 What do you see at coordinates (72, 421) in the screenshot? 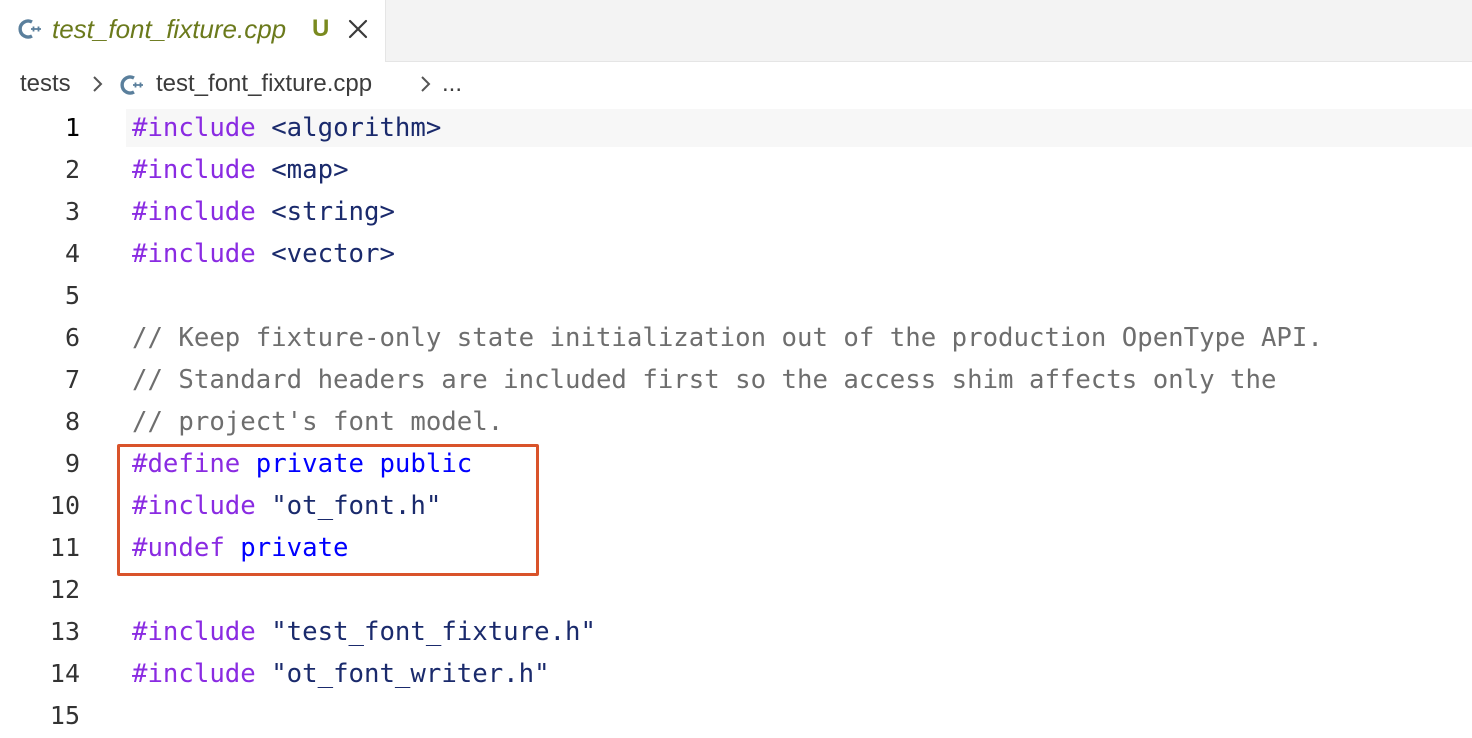
I see `line-number: 8` at bounding box center [72, 421].